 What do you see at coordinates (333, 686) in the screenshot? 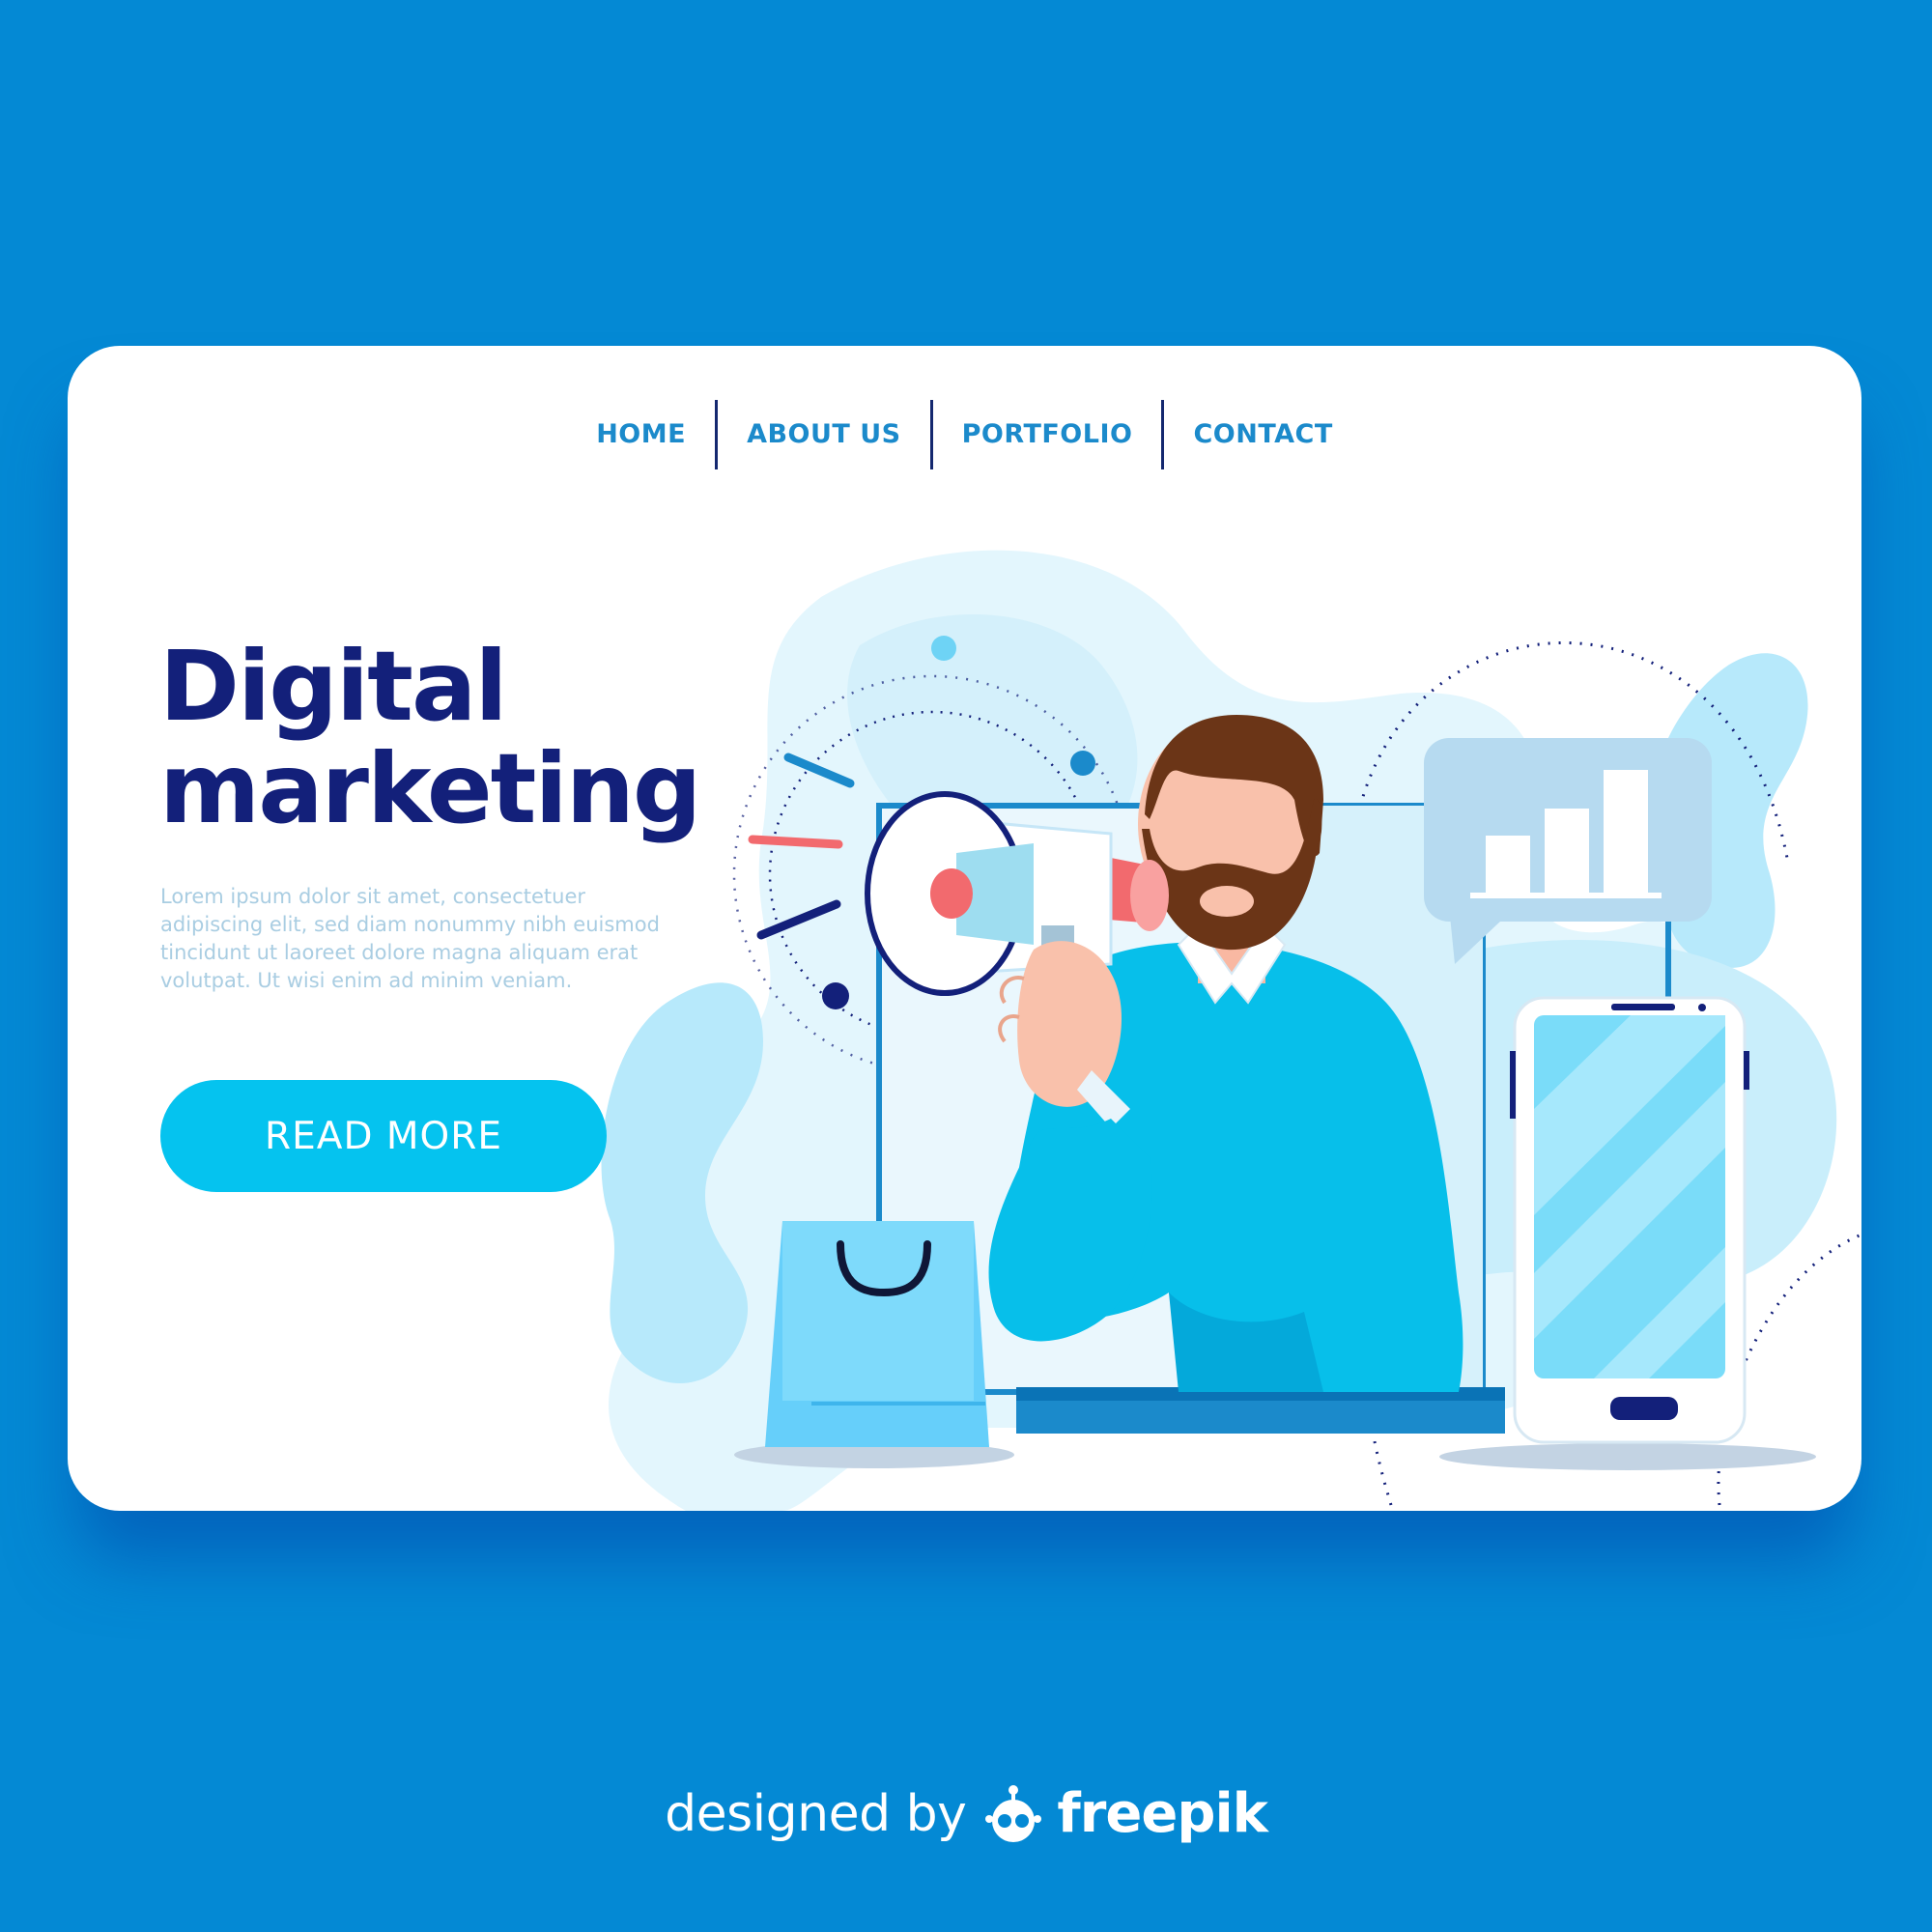
I see `hero-title-line-1: Digital` at bounding box center [333, 686].